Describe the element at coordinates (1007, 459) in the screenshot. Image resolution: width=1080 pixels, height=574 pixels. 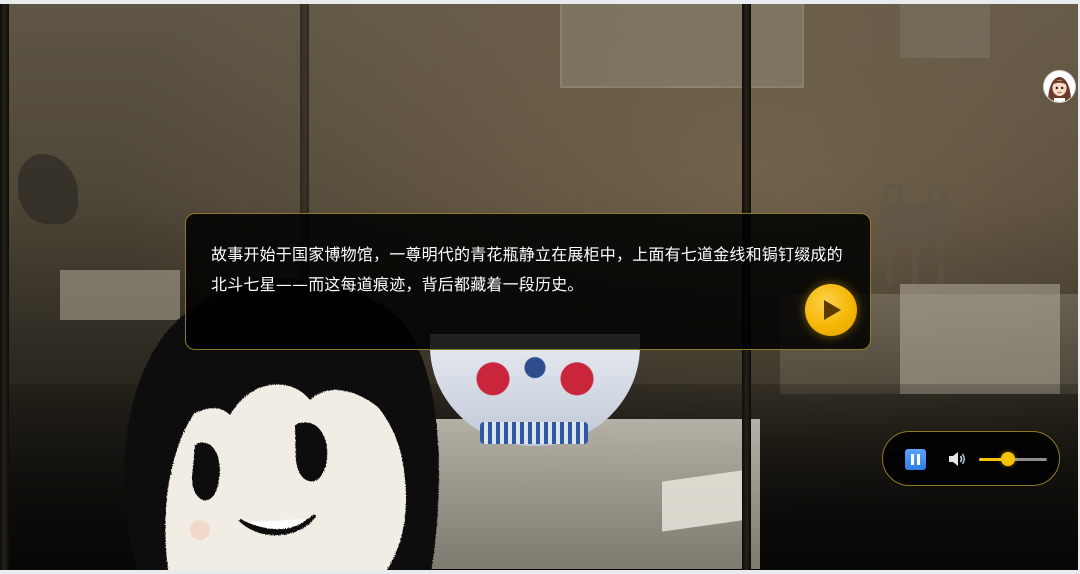
I see `volume-slider-thumb` at that location.